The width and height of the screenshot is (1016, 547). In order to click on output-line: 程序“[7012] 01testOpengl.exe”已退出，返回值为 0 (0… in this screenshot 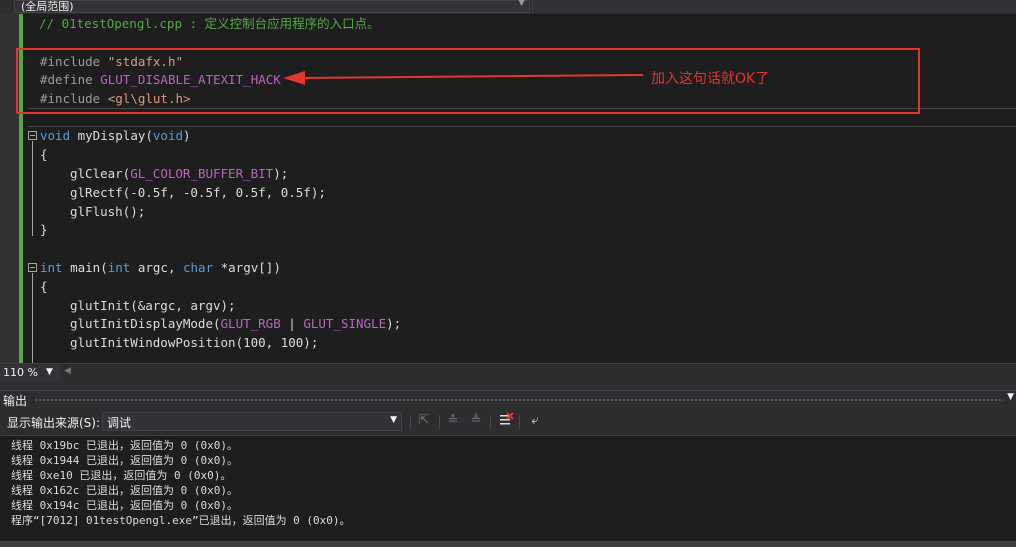, I will do `click(181, 520)`.